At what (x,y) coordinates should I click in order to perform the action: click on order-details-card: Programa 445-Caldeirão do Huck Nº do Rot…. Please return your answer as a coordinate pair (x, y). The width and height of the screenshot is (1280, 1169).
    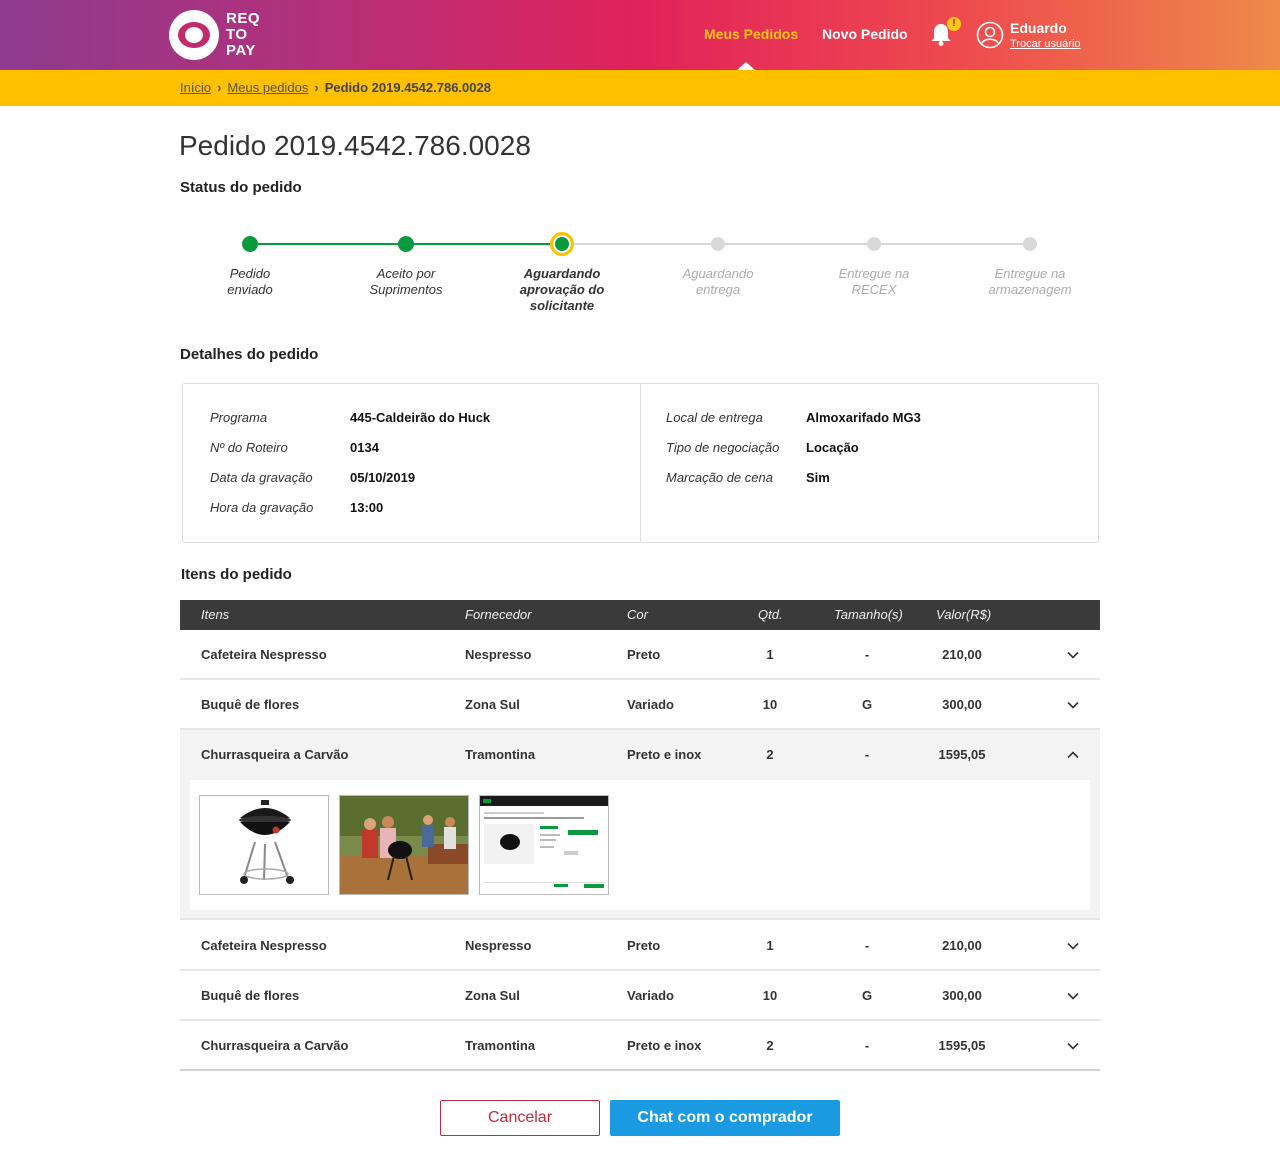
    Looking at the image, I should click on (640, 463).